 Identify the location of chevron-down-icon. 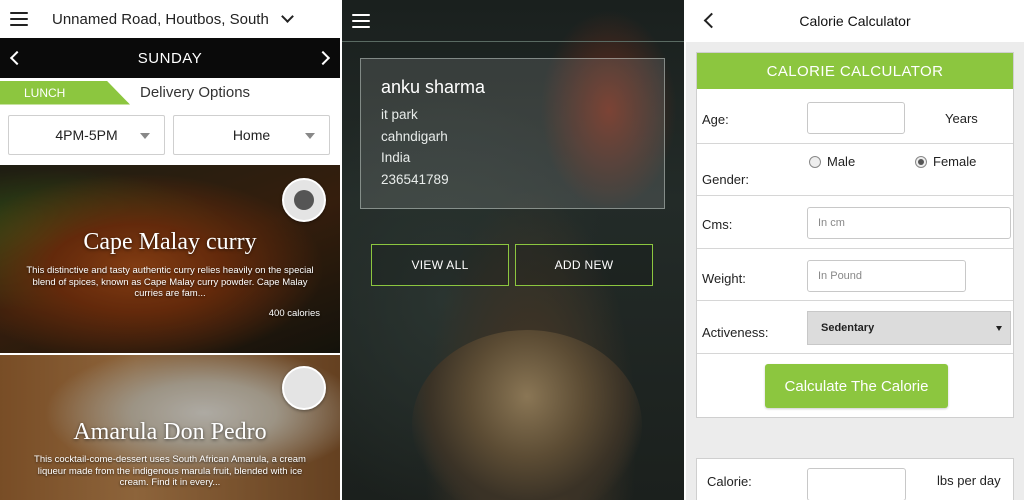
(287, 16).